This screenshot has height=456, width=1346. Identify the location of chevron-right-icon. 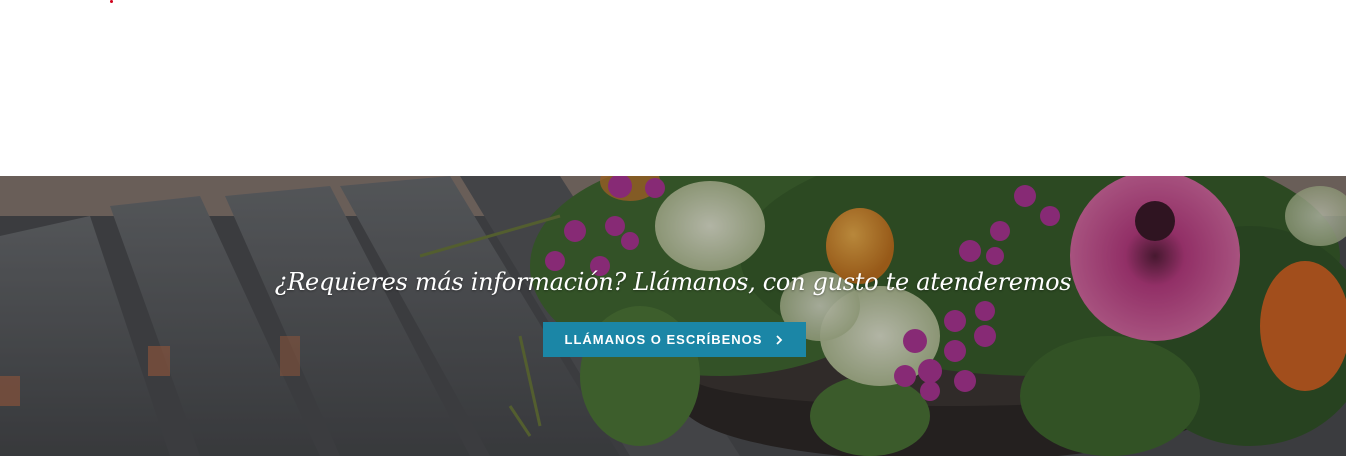
(779, 339).